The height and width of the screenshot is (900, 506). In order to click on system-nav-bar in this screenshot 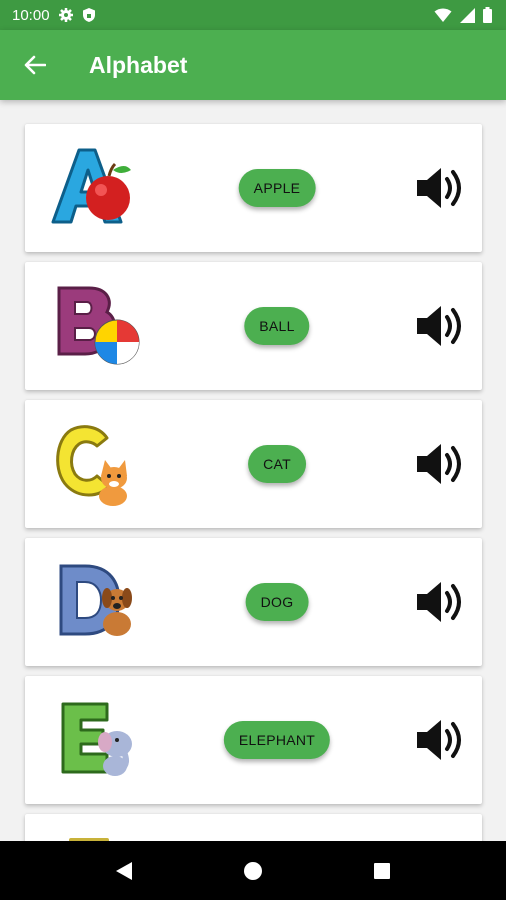, I will do `click(253, 870)`.